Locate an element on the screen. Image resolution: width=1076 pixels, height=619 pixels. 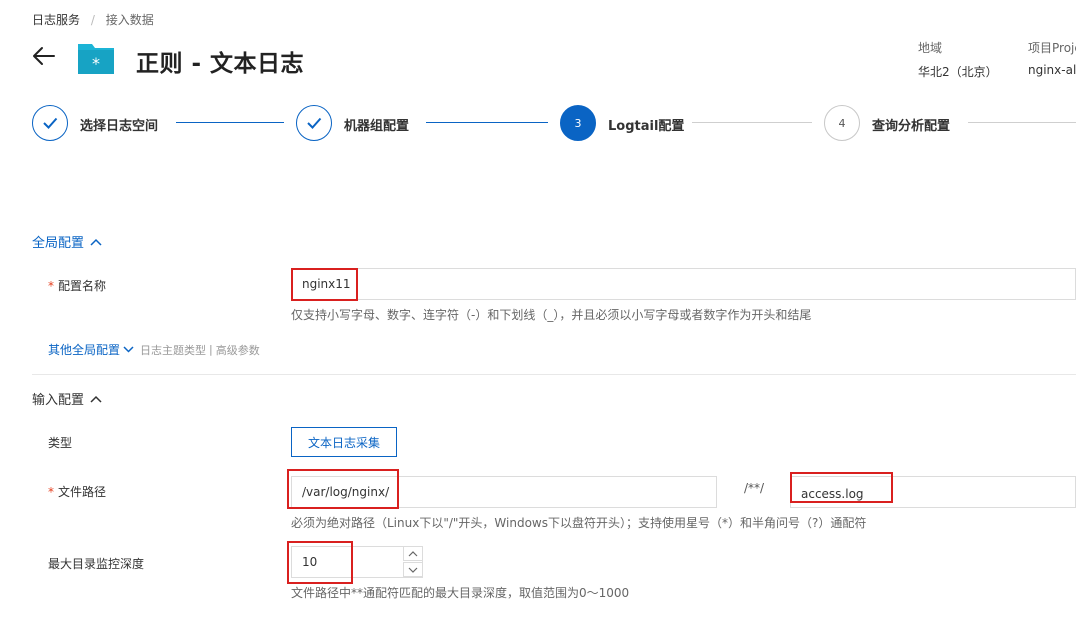
decrement-chevron-down-icon is located at coordinates (413, 569).